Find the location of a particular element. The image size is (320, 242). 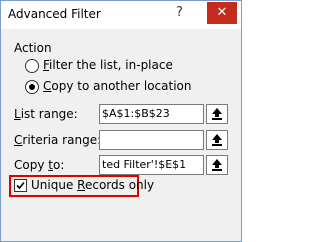

criteria-range-ref-button is located at coordinates (217, 140).